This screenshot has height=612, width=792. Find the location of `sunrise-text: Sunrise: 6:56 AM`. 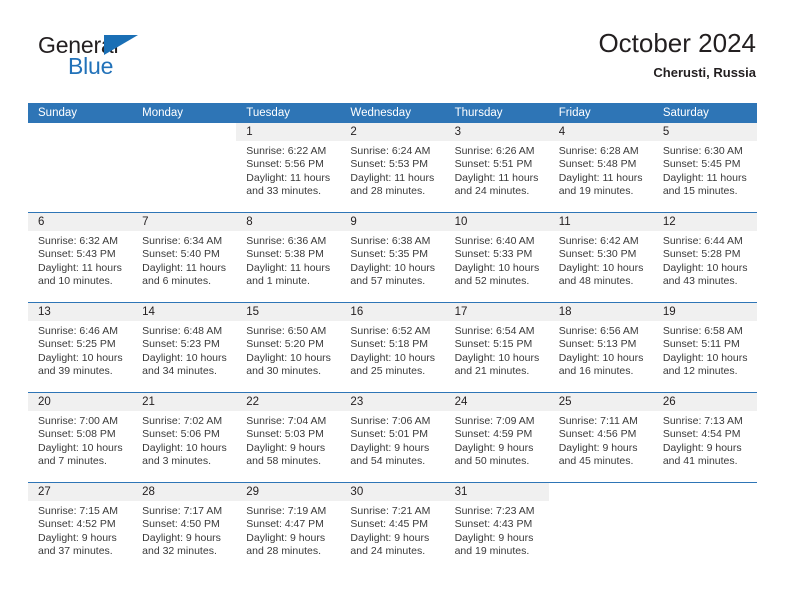

sunrise-text: Sunrise: 6:56 AM is located at coordinates (598, 331).